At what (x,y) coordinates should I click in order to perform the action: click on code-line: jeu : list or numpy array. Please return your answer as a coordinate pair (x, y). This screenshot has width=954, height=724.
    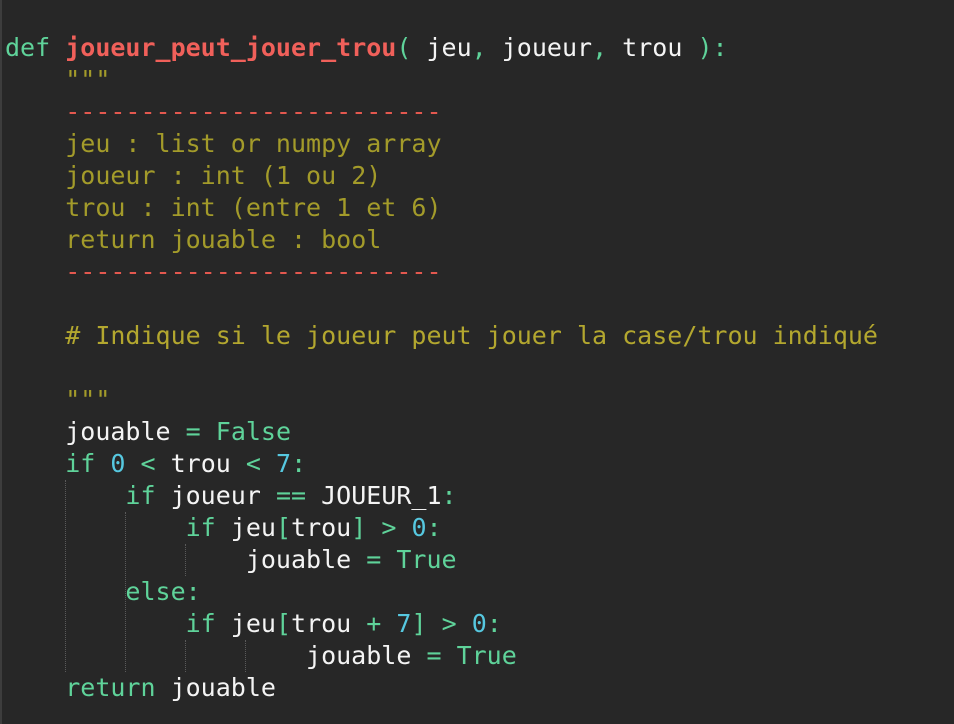
    Looking at the image, I should click on (441, 144).